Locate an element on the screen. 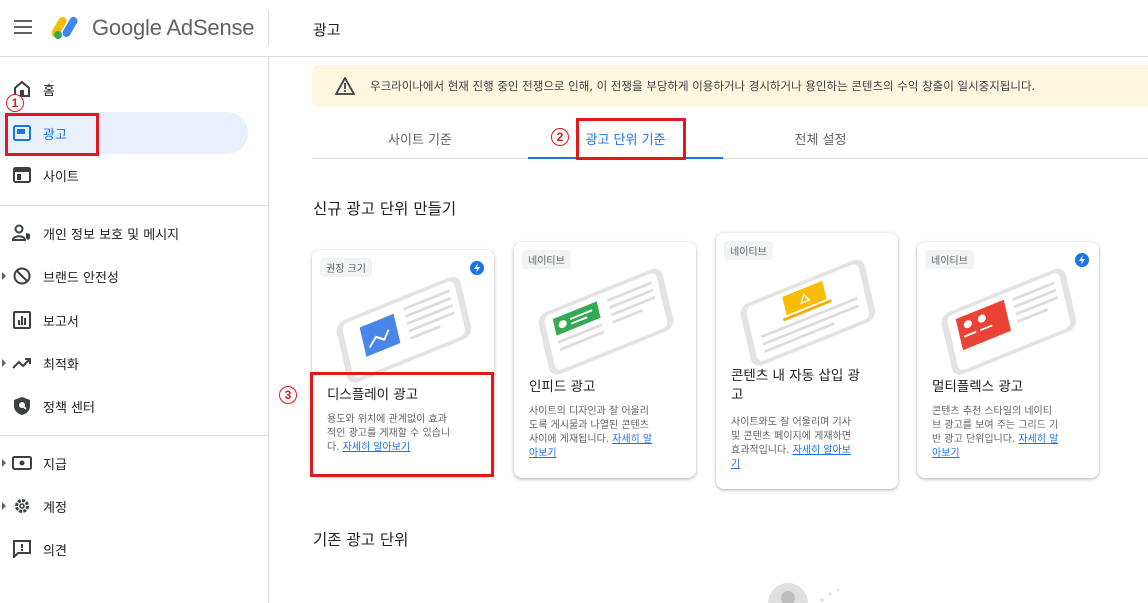 This screenshot has height=603, width=1148. in-article-ads-name: 콘텐츠 내 자동 삽입 광 고 is located at coordinates (808, 386).